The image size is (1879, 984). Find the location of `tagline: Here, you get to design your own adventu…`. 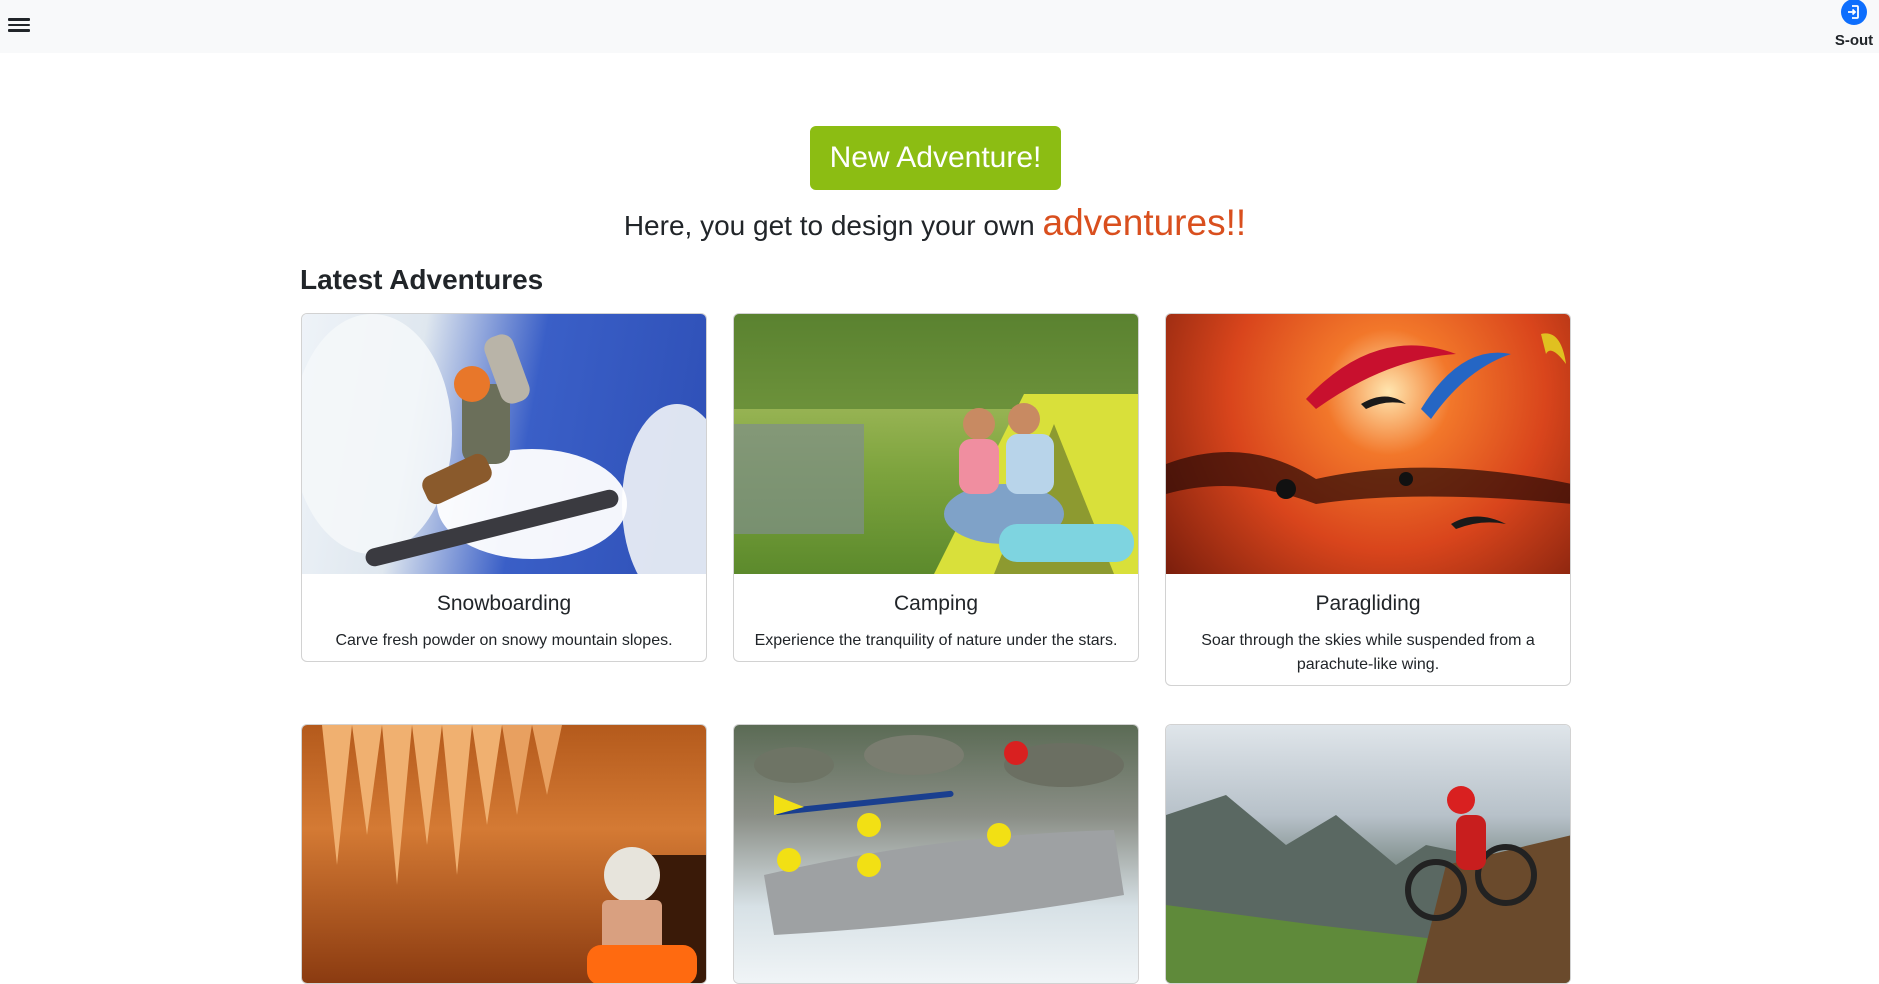

tagline: Here, you get to design your own adventu… is located at coordinates (935, 223).